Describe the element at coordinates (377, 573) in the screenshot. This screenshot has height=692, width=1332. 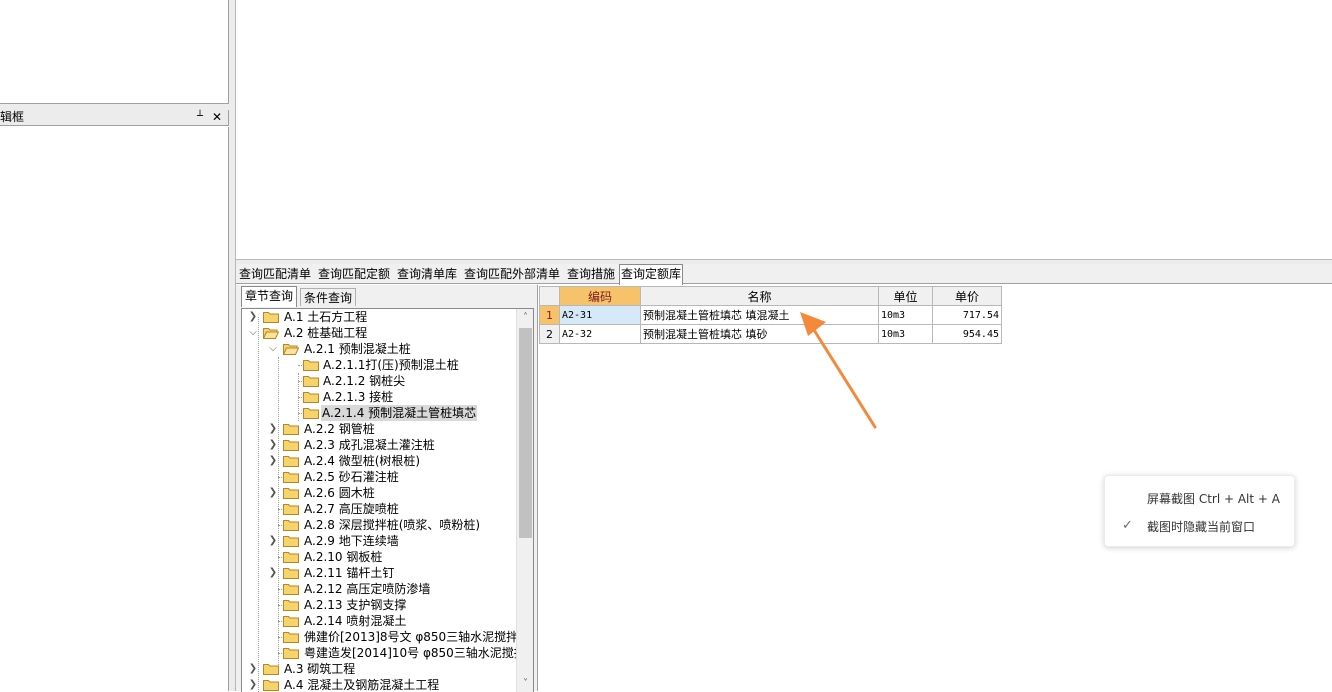
I see `tree-node: ❯ A.2.11 锚杆土钉` at that location.